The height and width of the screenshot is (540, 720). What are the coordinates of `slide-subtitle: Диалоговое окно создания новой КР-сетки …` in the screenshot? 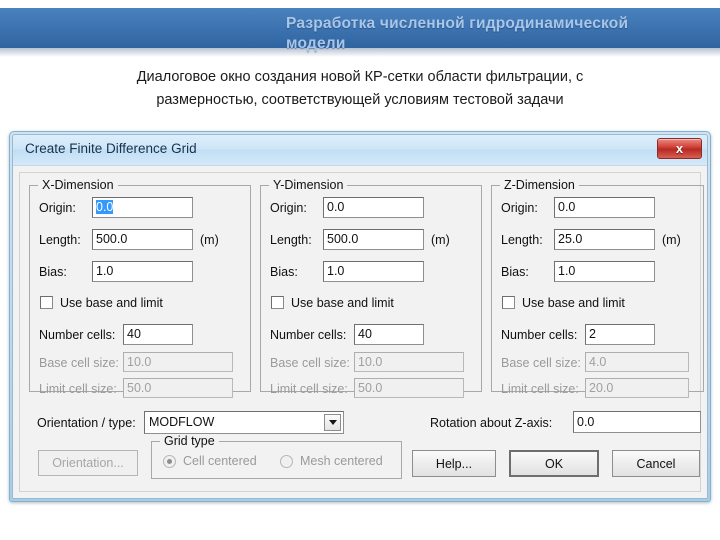 It's located at (360, 89).